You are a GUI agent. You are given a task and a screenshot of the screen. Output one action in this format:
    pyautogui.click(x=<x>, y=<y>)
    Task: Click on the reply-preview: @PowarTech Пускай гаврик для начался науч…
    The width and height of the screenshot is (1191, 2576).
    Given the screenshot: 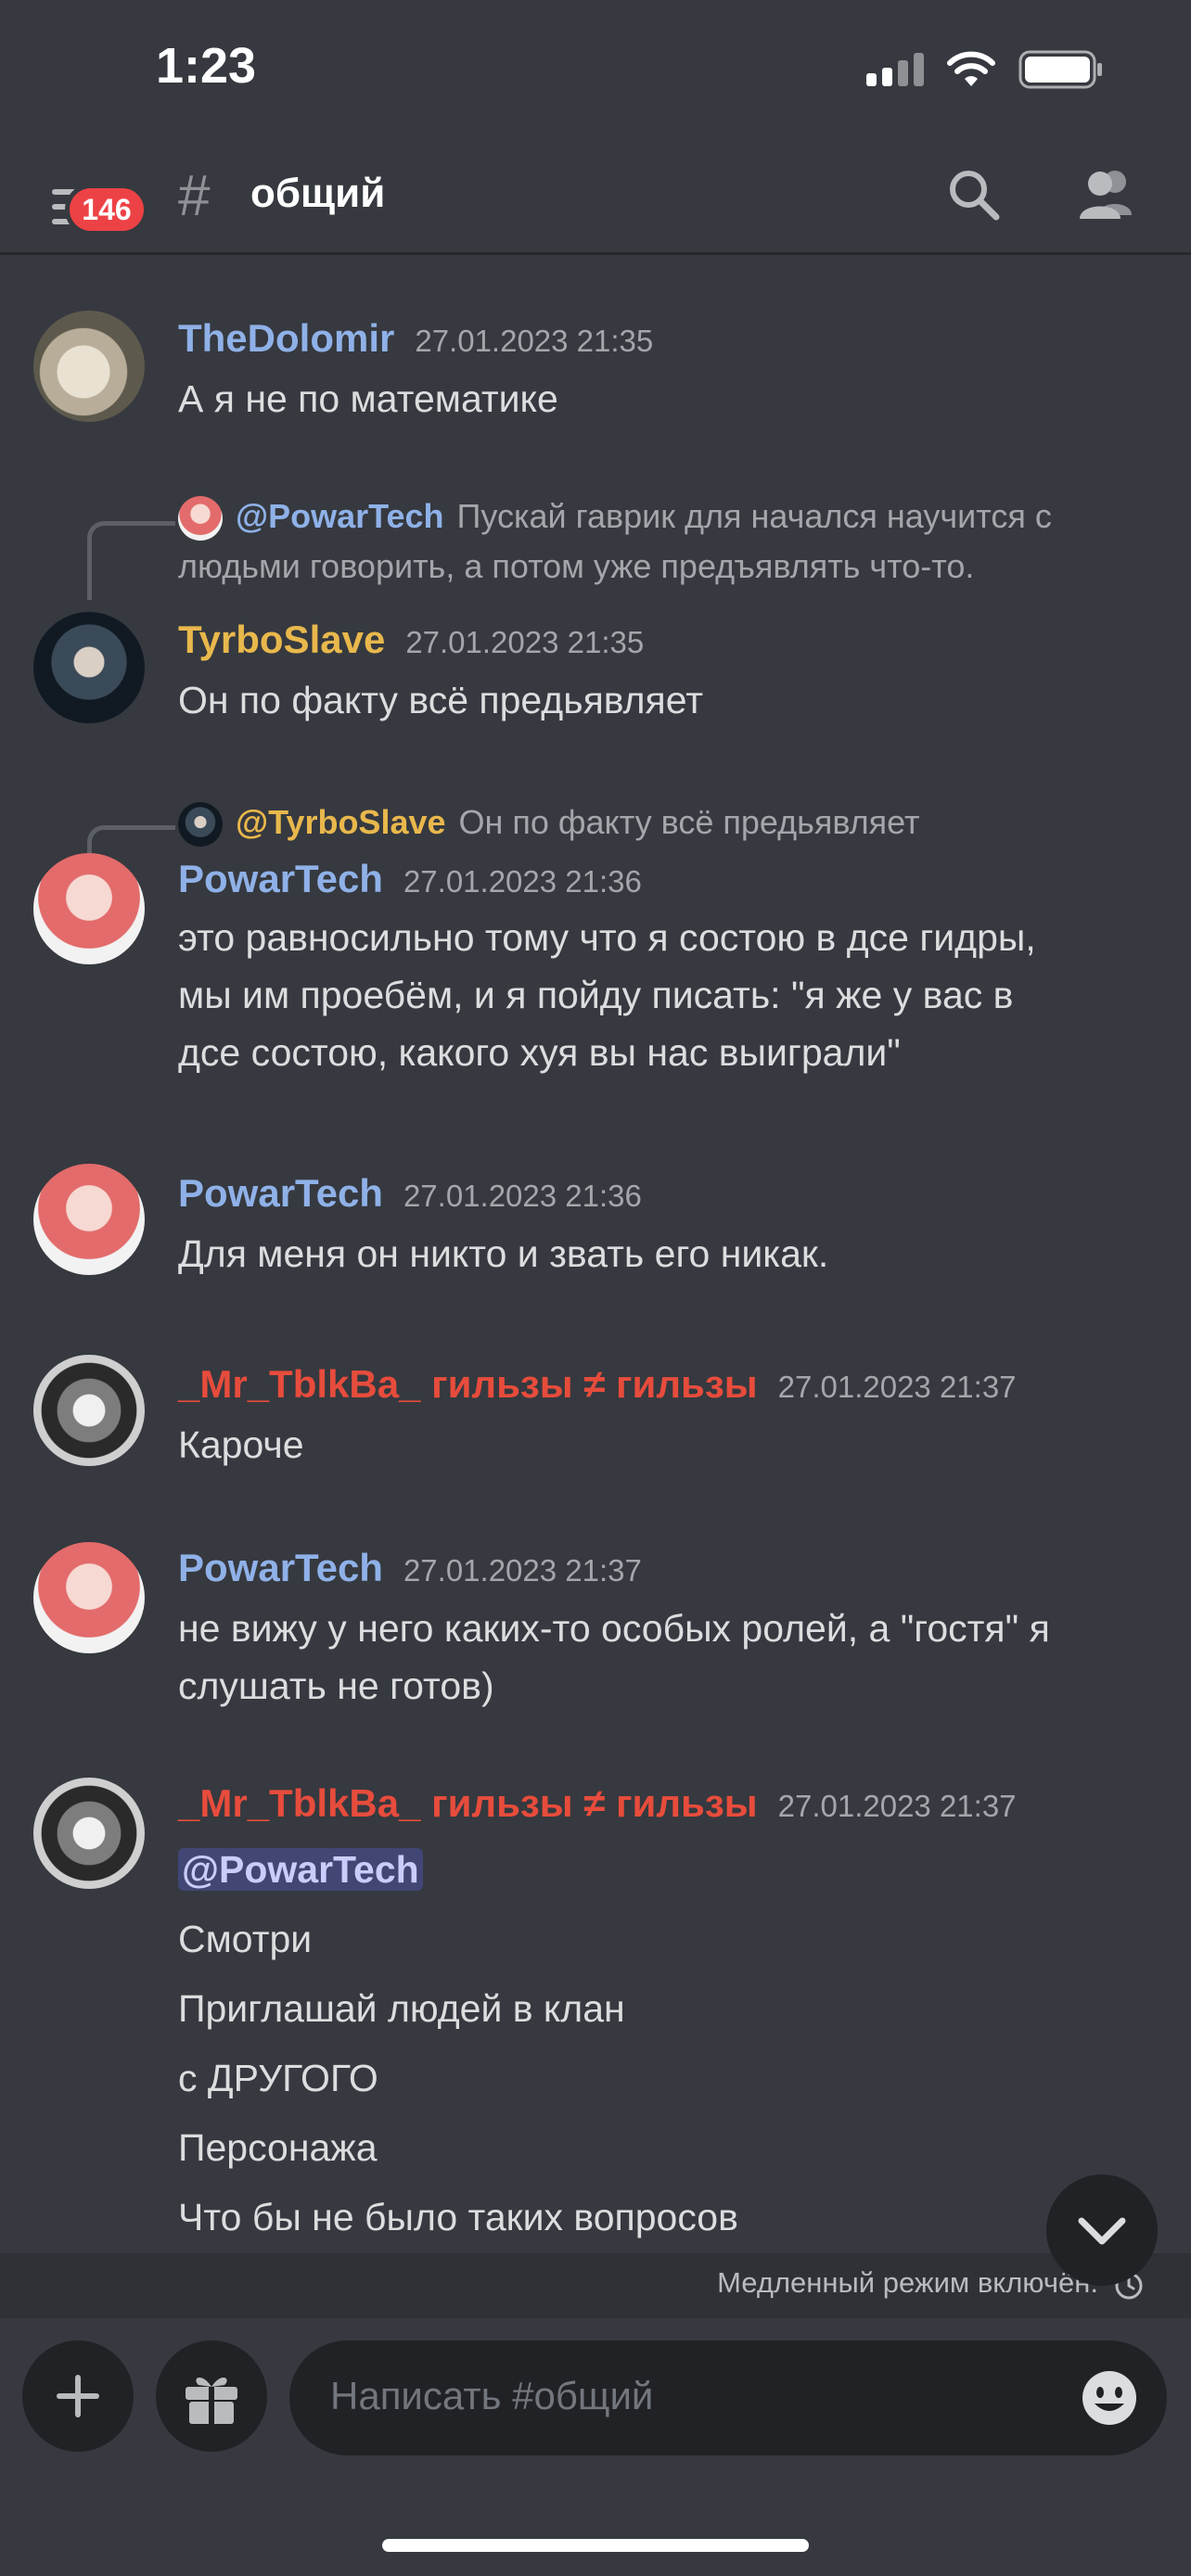 What is the action you would take?
    pyautogui.click(x=669, y=541)
    